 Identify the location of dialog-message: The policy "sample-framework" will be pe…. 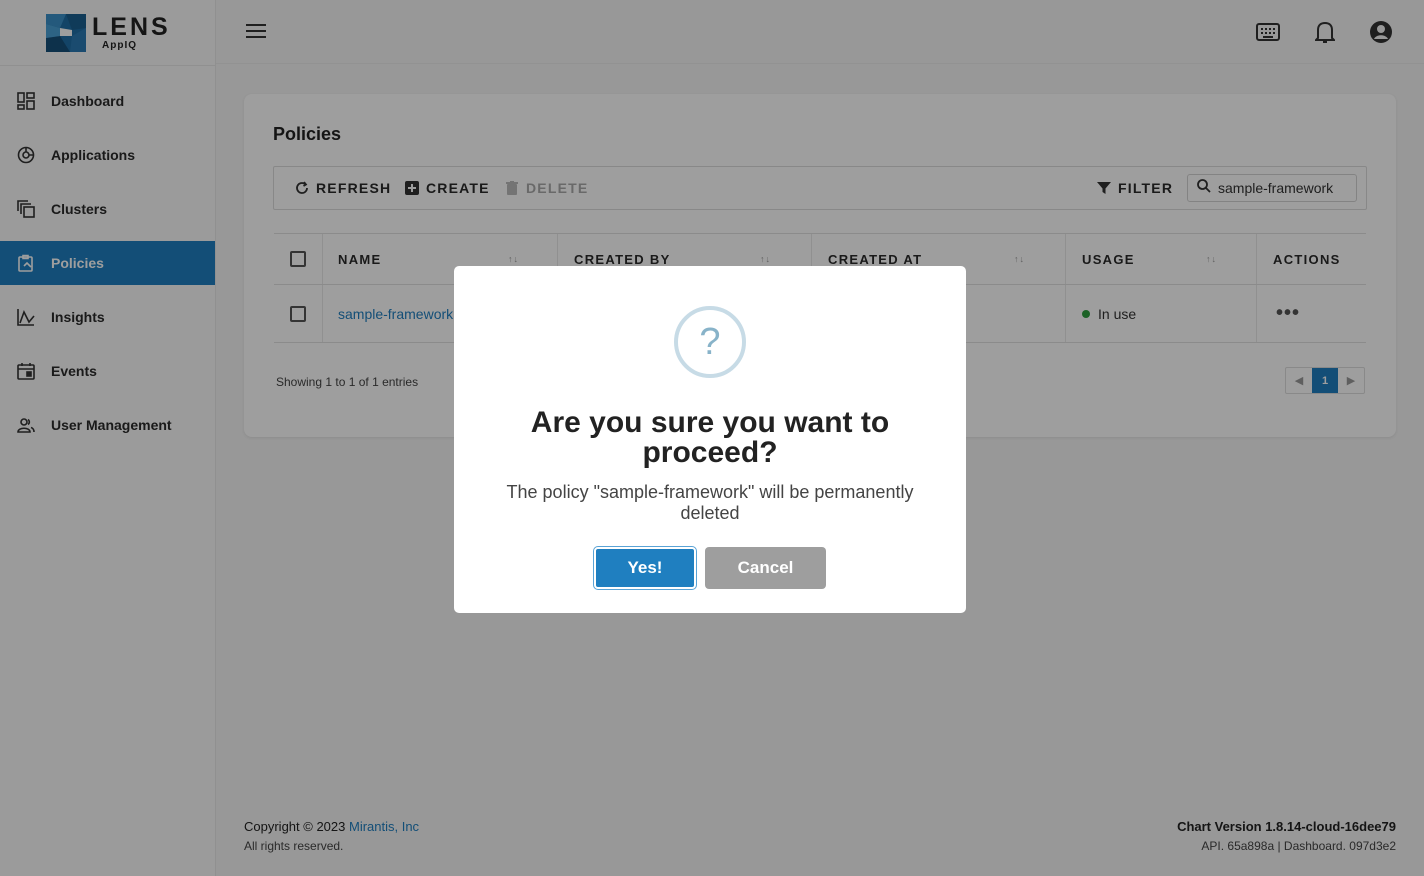
(710, 502).